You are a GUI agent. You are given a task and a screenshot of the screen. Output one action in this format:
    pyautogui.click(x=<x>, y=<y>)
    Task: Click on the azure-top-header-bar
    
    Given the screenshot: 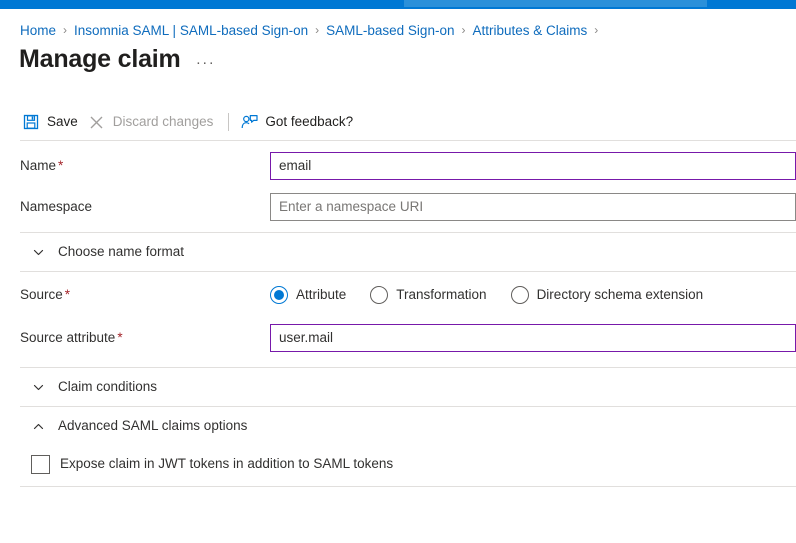 What is the action you would take?
    pyautogui.click(x=398, y=4)
    